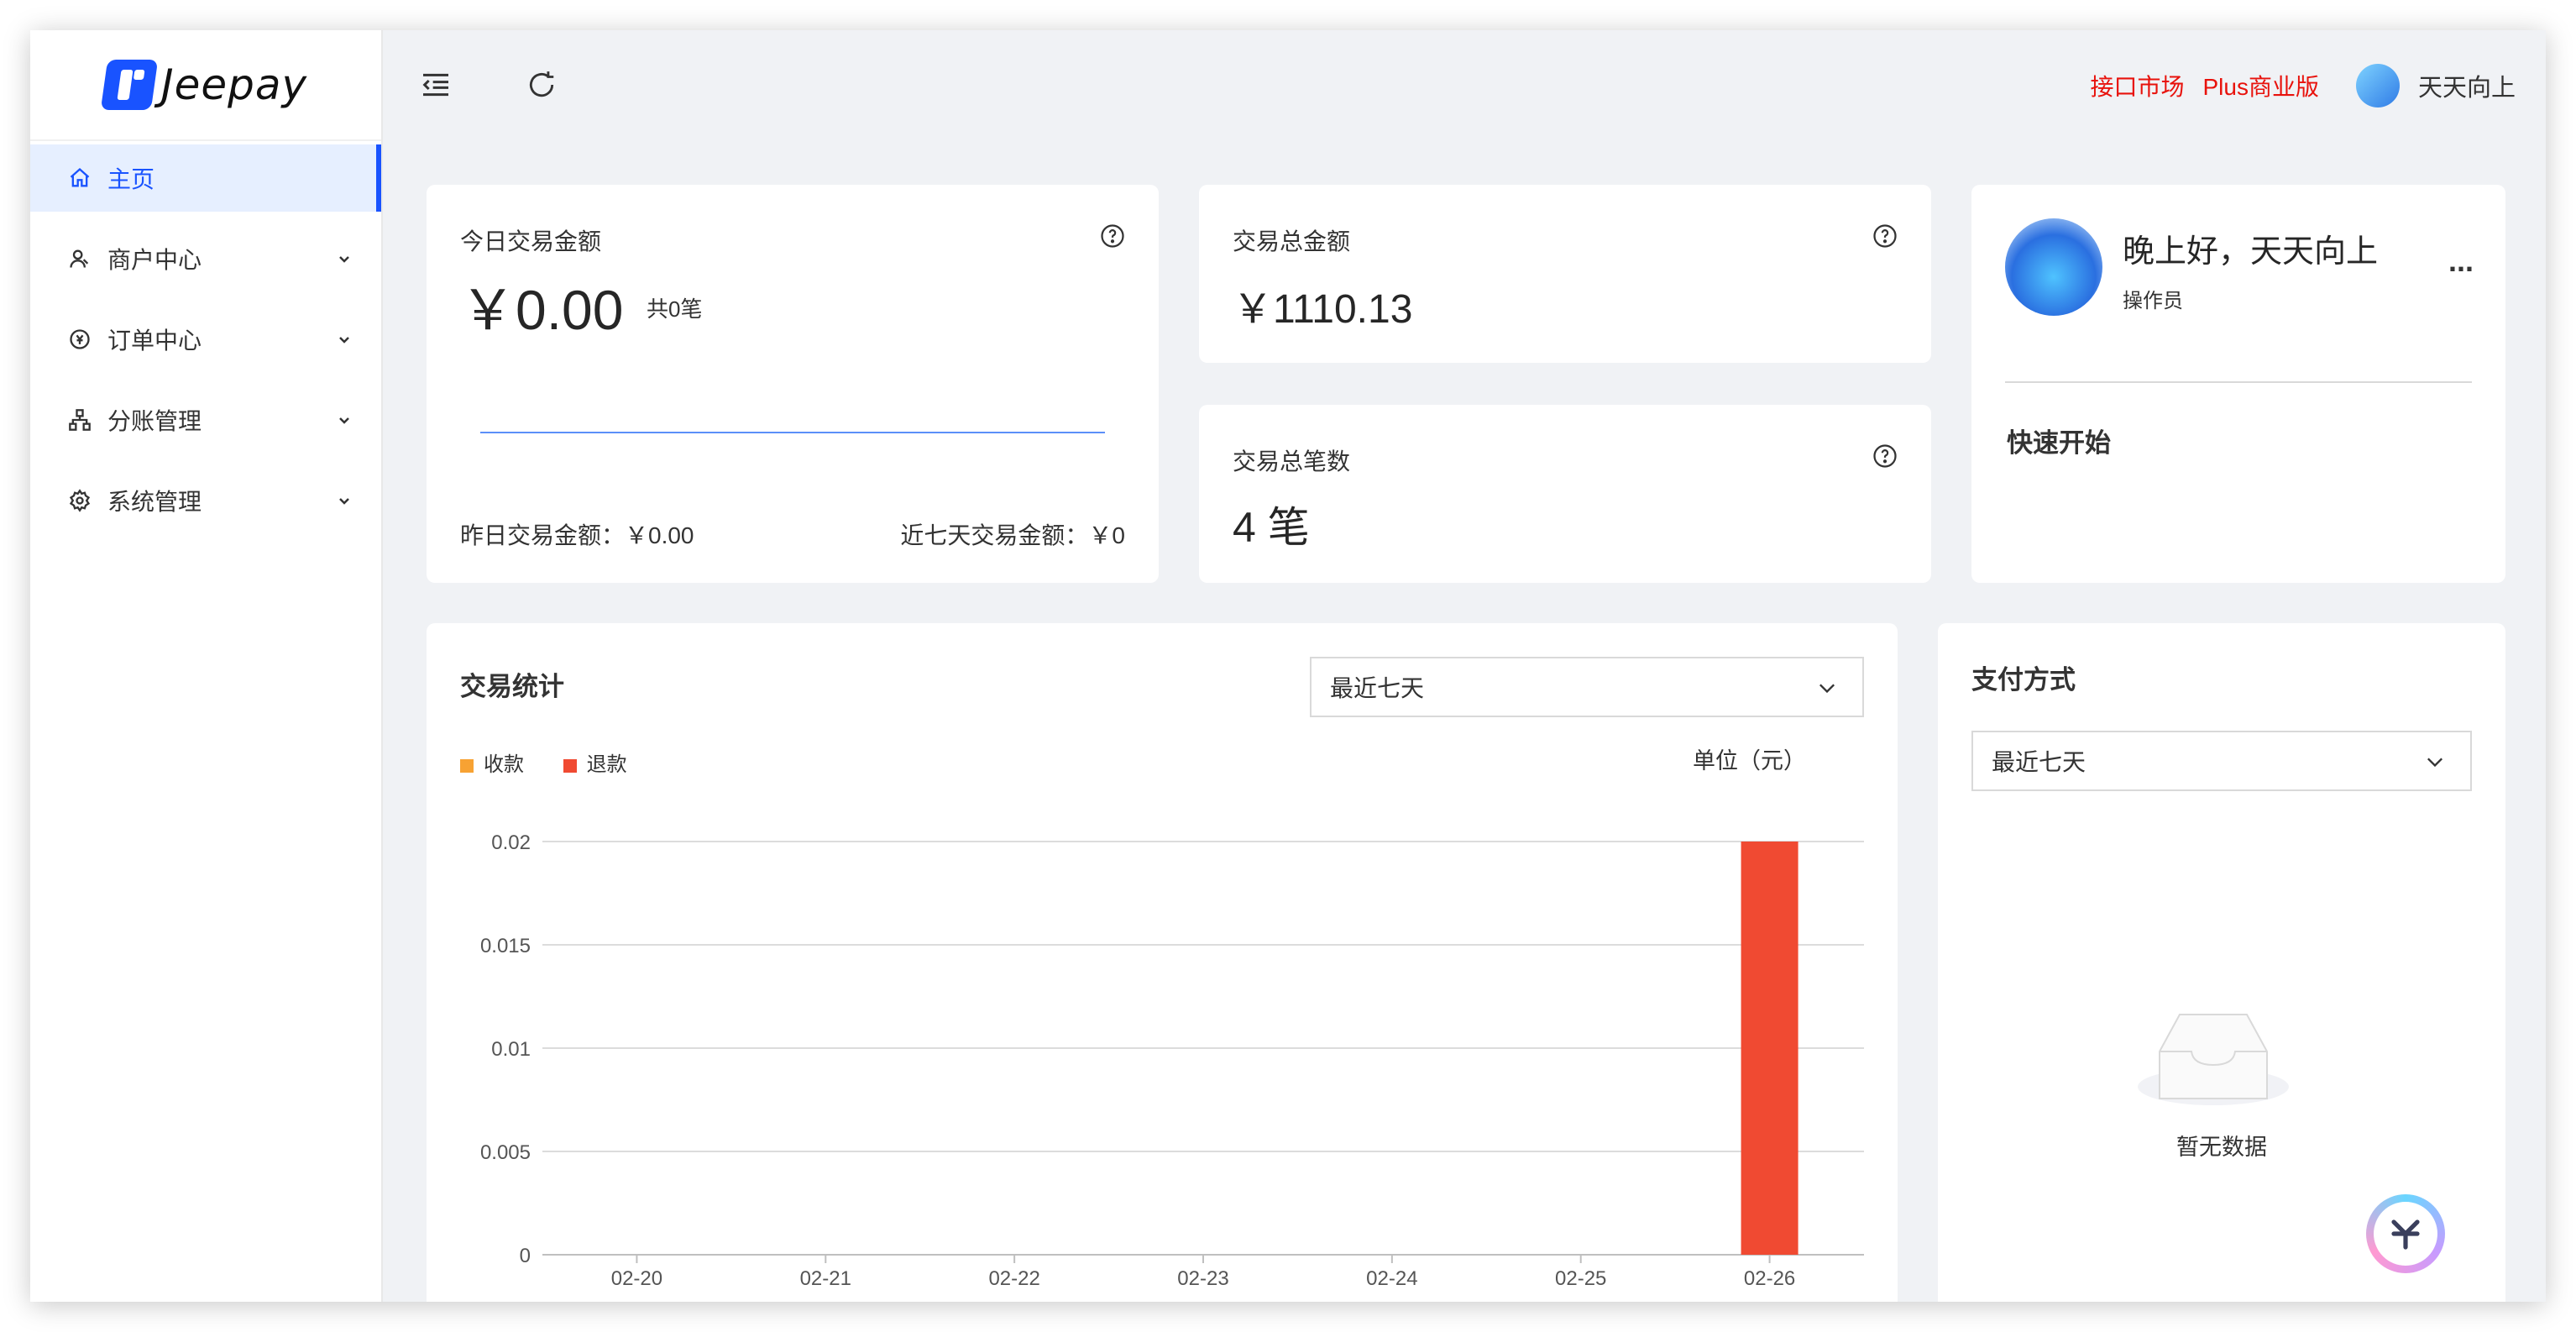  What do you see at coordinates (525, 1256) in the screenshot?
I see `y-tick-label: 0` at bounding box center [525, 1256].